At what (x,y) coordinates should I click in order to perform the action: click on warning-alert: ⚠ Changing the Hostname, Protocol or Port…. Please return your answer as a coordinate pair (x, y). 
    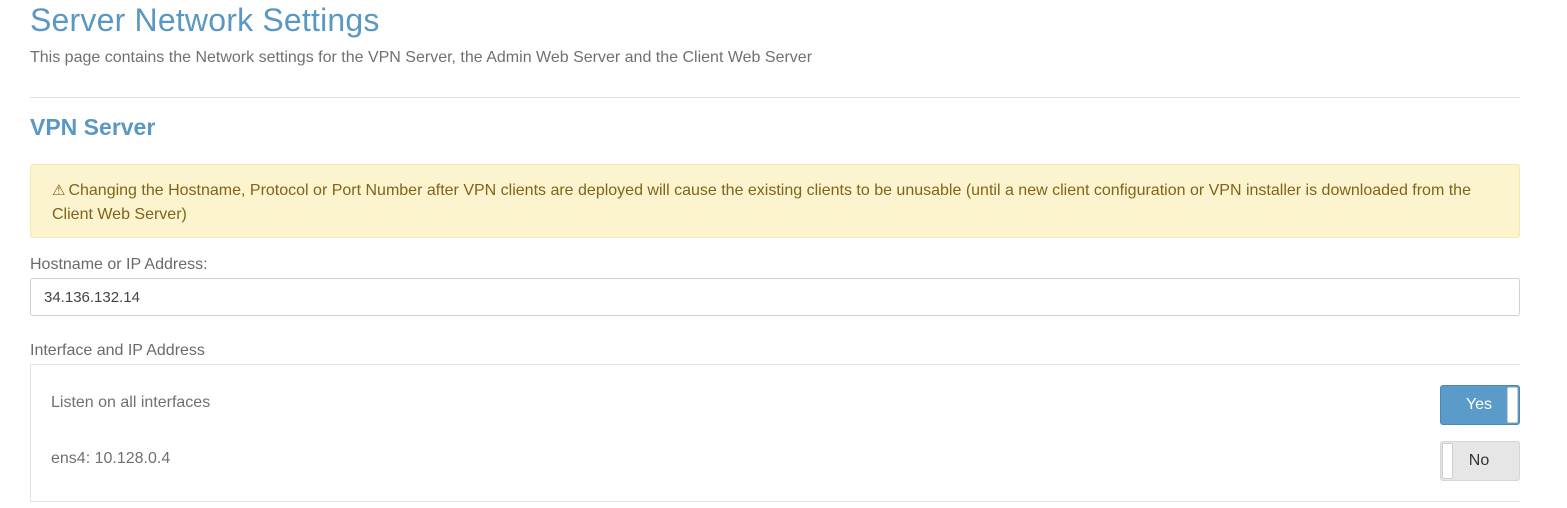
    Looking at the image, I should click on (775, 201).